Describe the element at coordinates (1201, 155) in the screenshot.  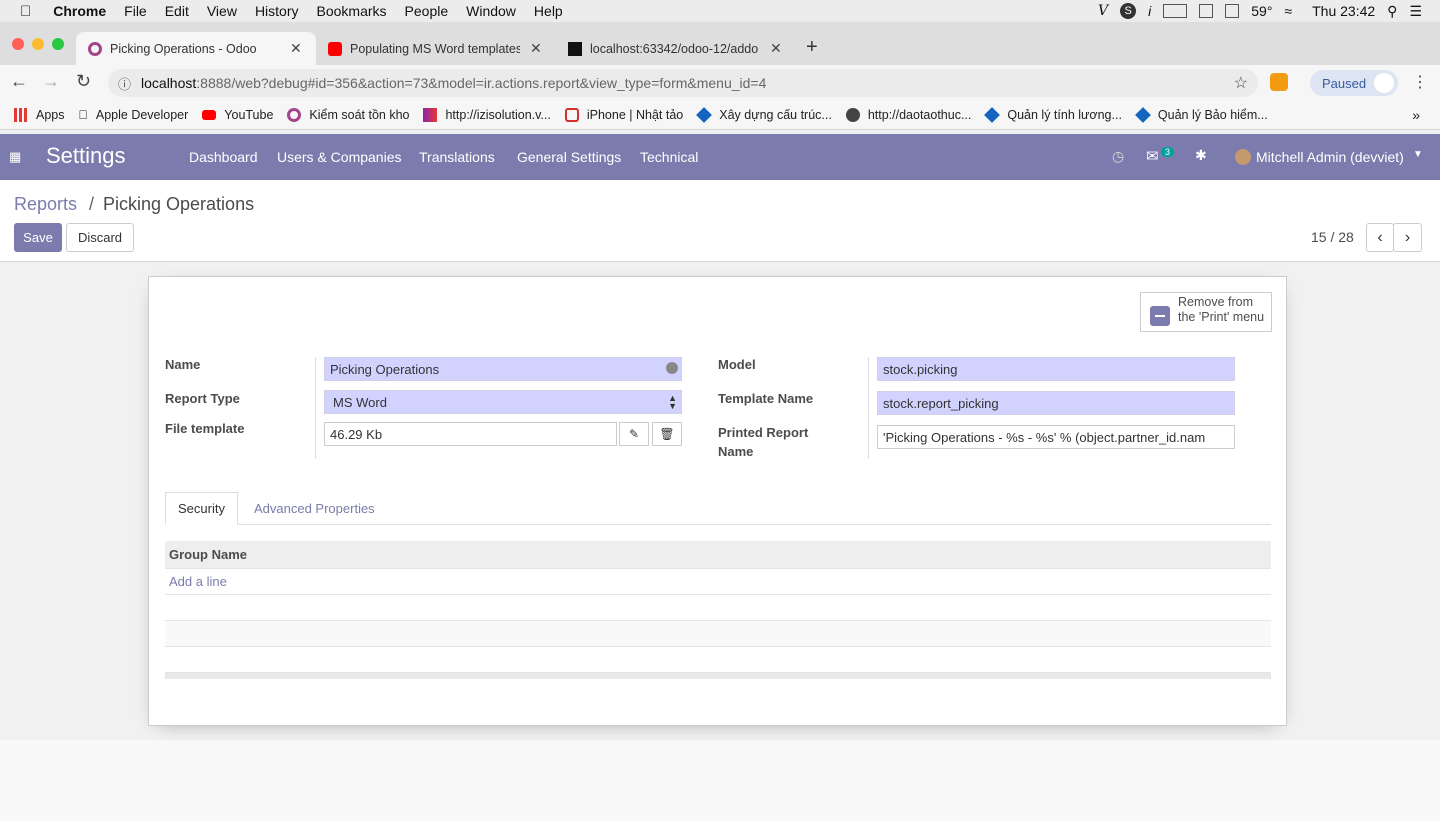
I see `debug-bug-icon: ✱` at that location.